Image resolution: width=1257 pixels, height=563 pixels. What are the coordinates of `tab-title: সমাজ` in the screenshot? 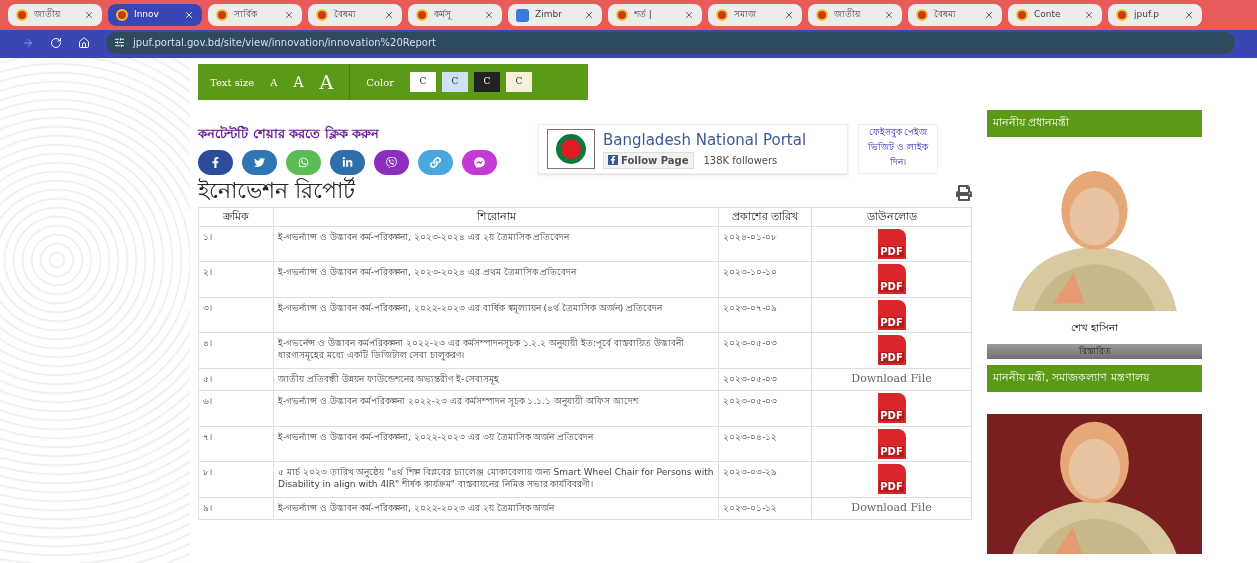 It's located at (745, 15).